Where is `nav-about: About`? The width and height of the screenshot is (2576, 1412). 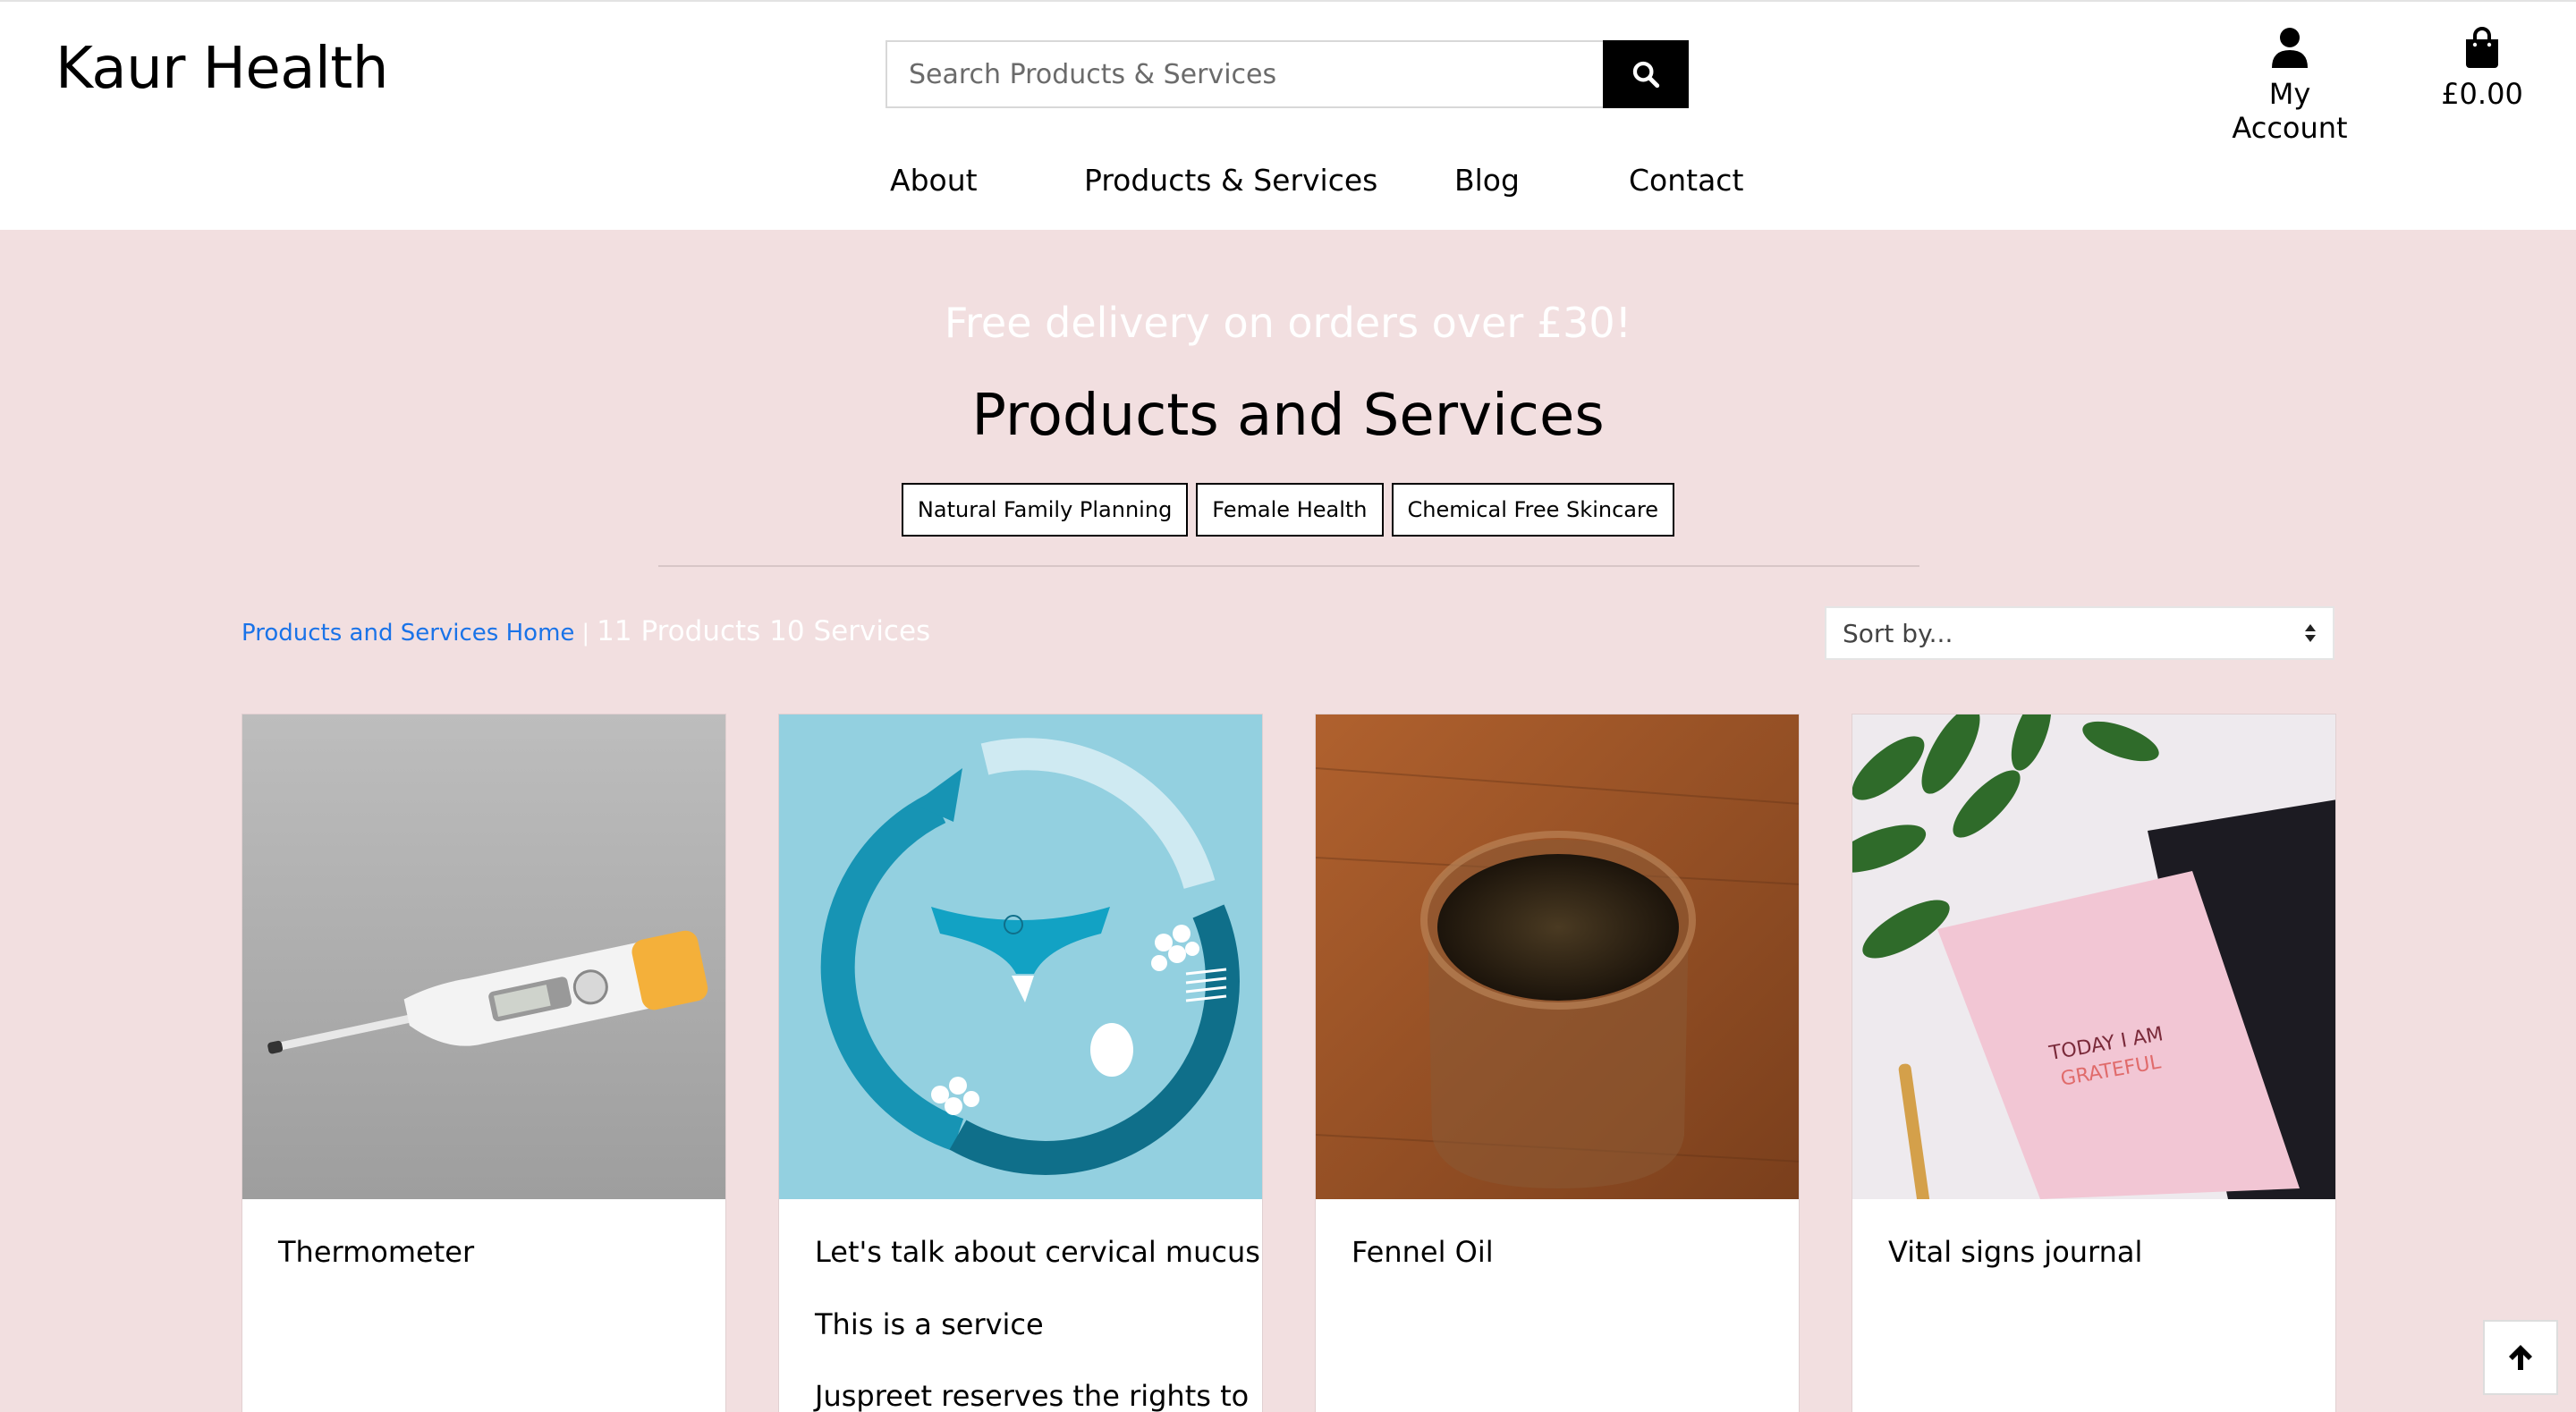 nav-about: About is located at coordinates (934, 180).